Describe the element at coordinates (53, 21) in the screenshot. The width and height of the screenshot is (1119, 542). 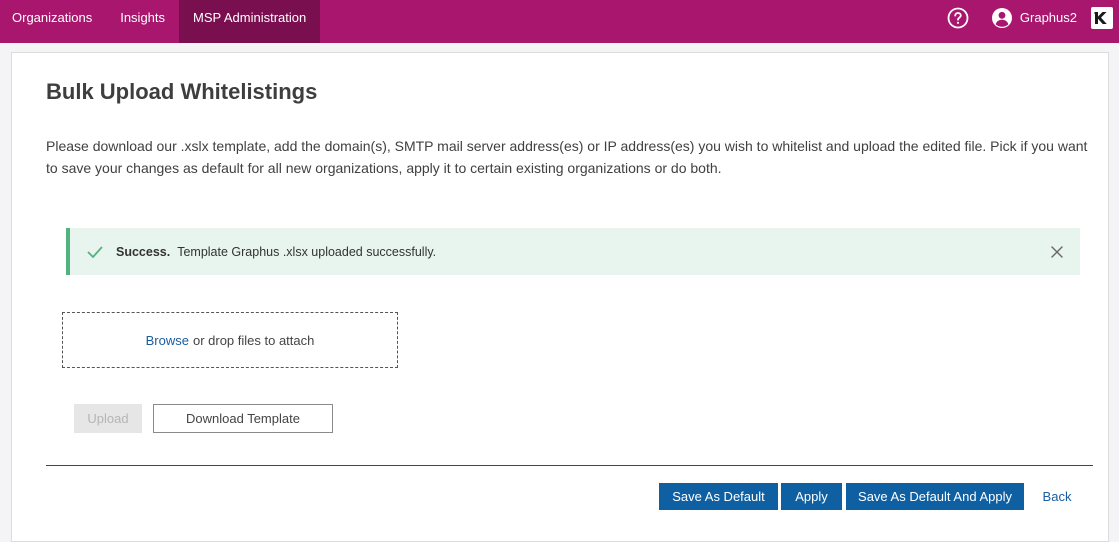
I see `nav-item-organizations: Organizations` at that location.